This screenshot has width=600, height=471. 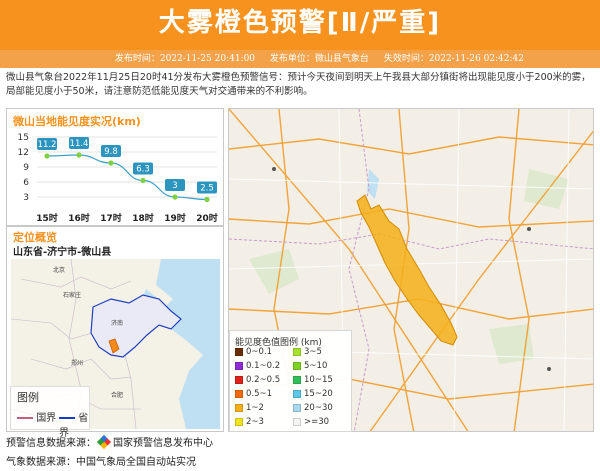 What do you see at coordinates (111, 152) in the screenshot?
I see `data-label: 9.8` at bounding box center [111, 152].